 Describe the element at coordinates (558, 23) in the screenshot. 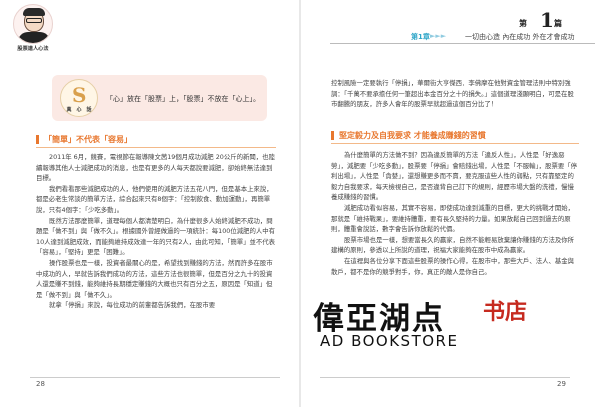

I see `chapter-suffix: 篇` at that location.